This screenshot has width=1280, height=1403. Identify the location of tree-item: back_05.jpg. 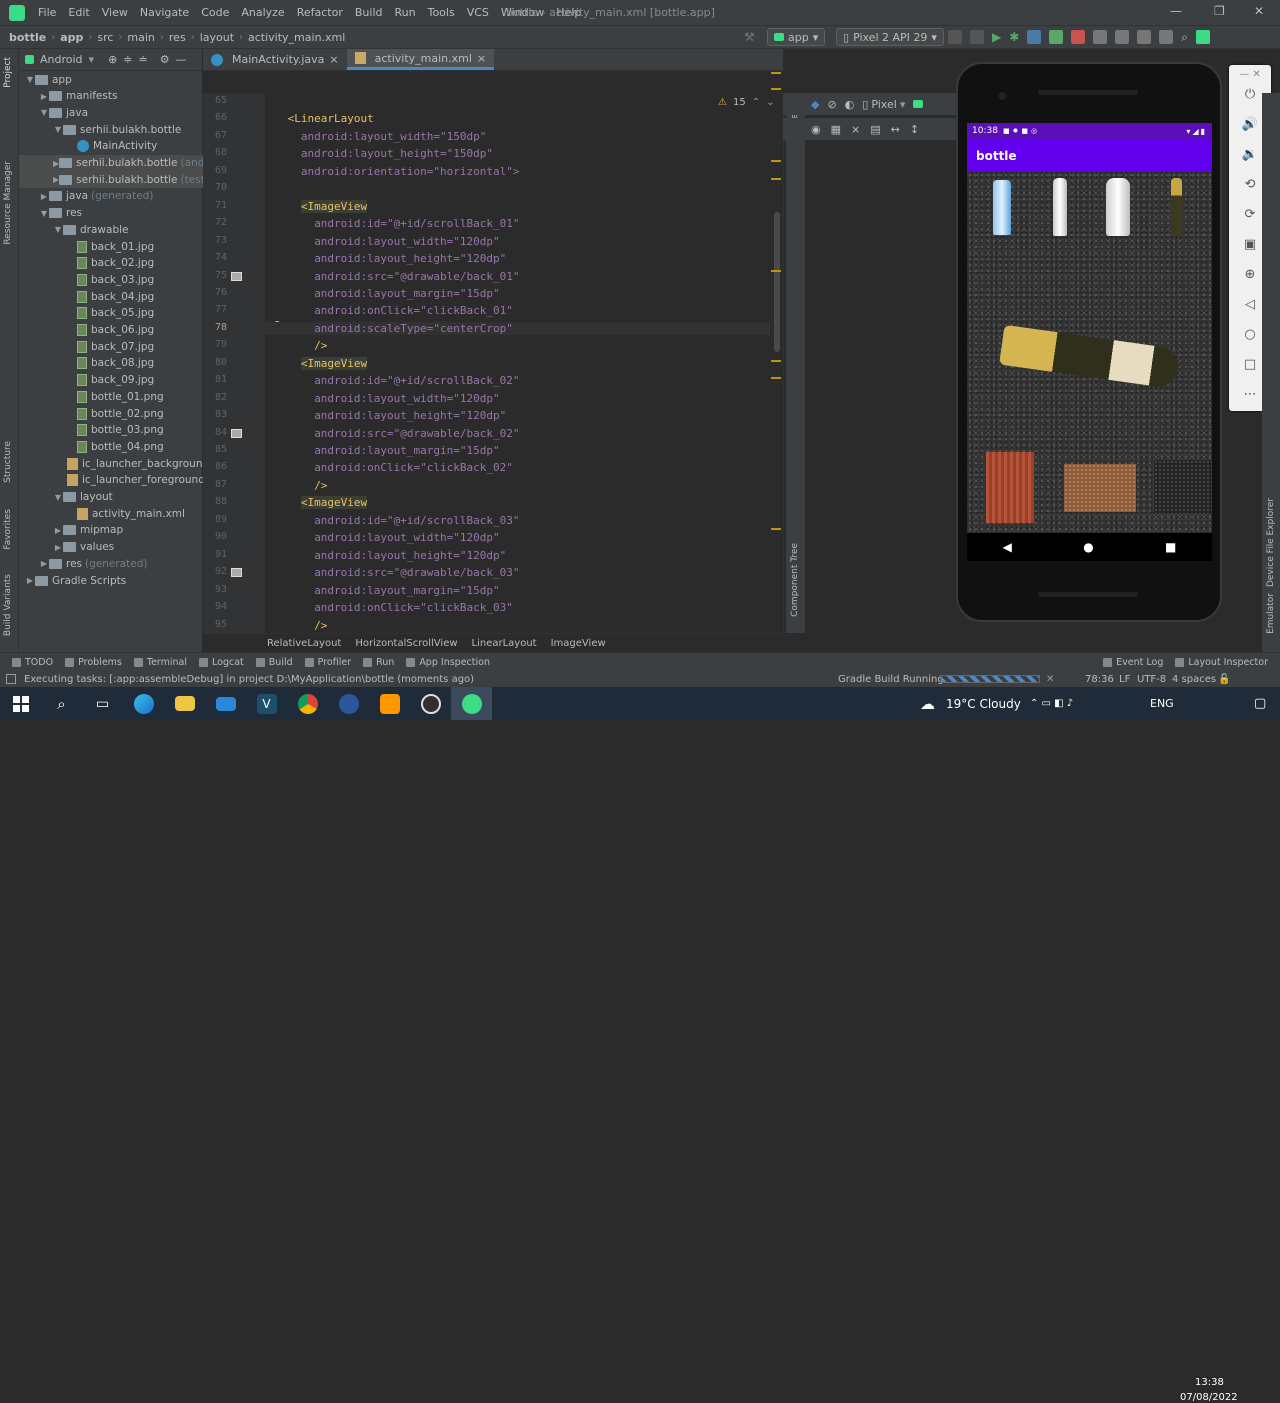
(111, 313).